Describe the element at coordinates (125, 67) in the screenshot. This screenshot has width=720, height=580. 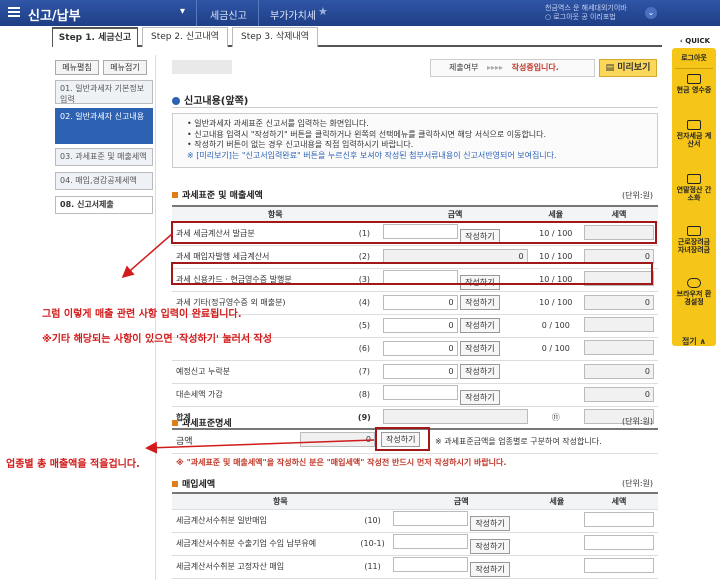
I see `menu-collapse-button: 메뉴접기` at that location.